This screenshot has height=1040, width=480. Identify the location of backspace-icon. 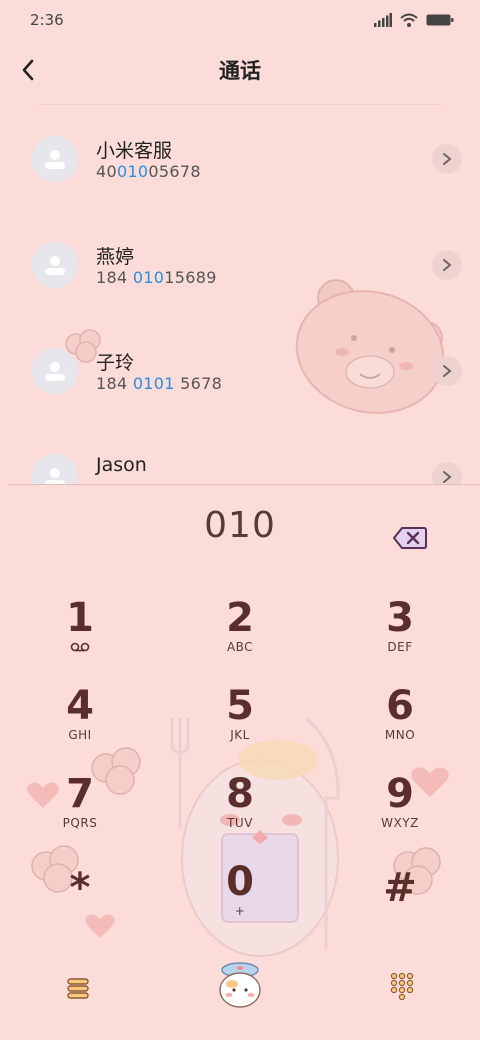
(410, 538).